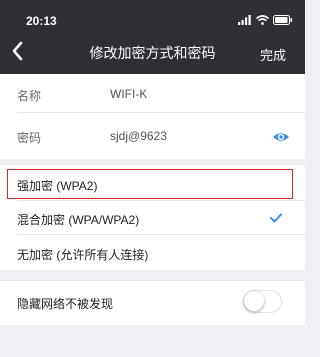  What do you see at coordinates (152, 280) in the screenshot?
I see `divider` at bounding box center [152, 280].